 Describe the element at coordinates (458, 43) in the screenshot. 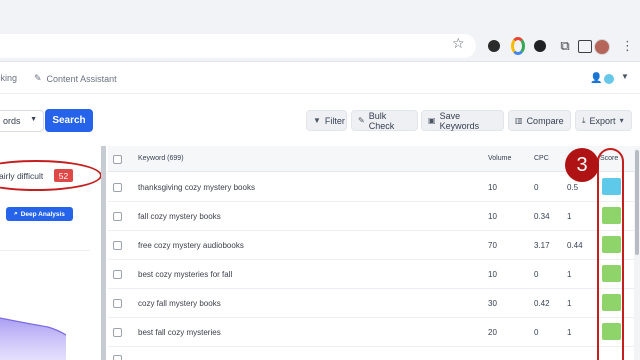

I see `star-icon: ☆` at that location.